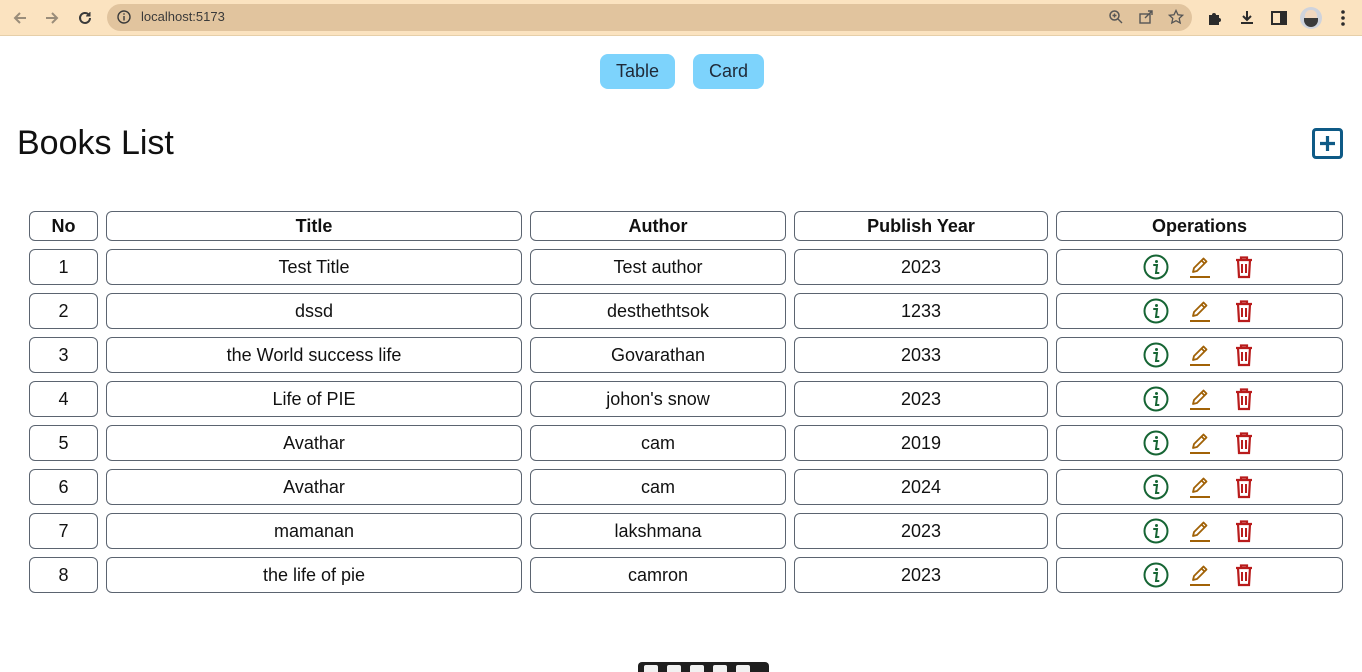 This screenshot has height=672, width=1362. Describe the element at coordinates (314, 226) in the screenshot. I see `header-title: Title` at that location.